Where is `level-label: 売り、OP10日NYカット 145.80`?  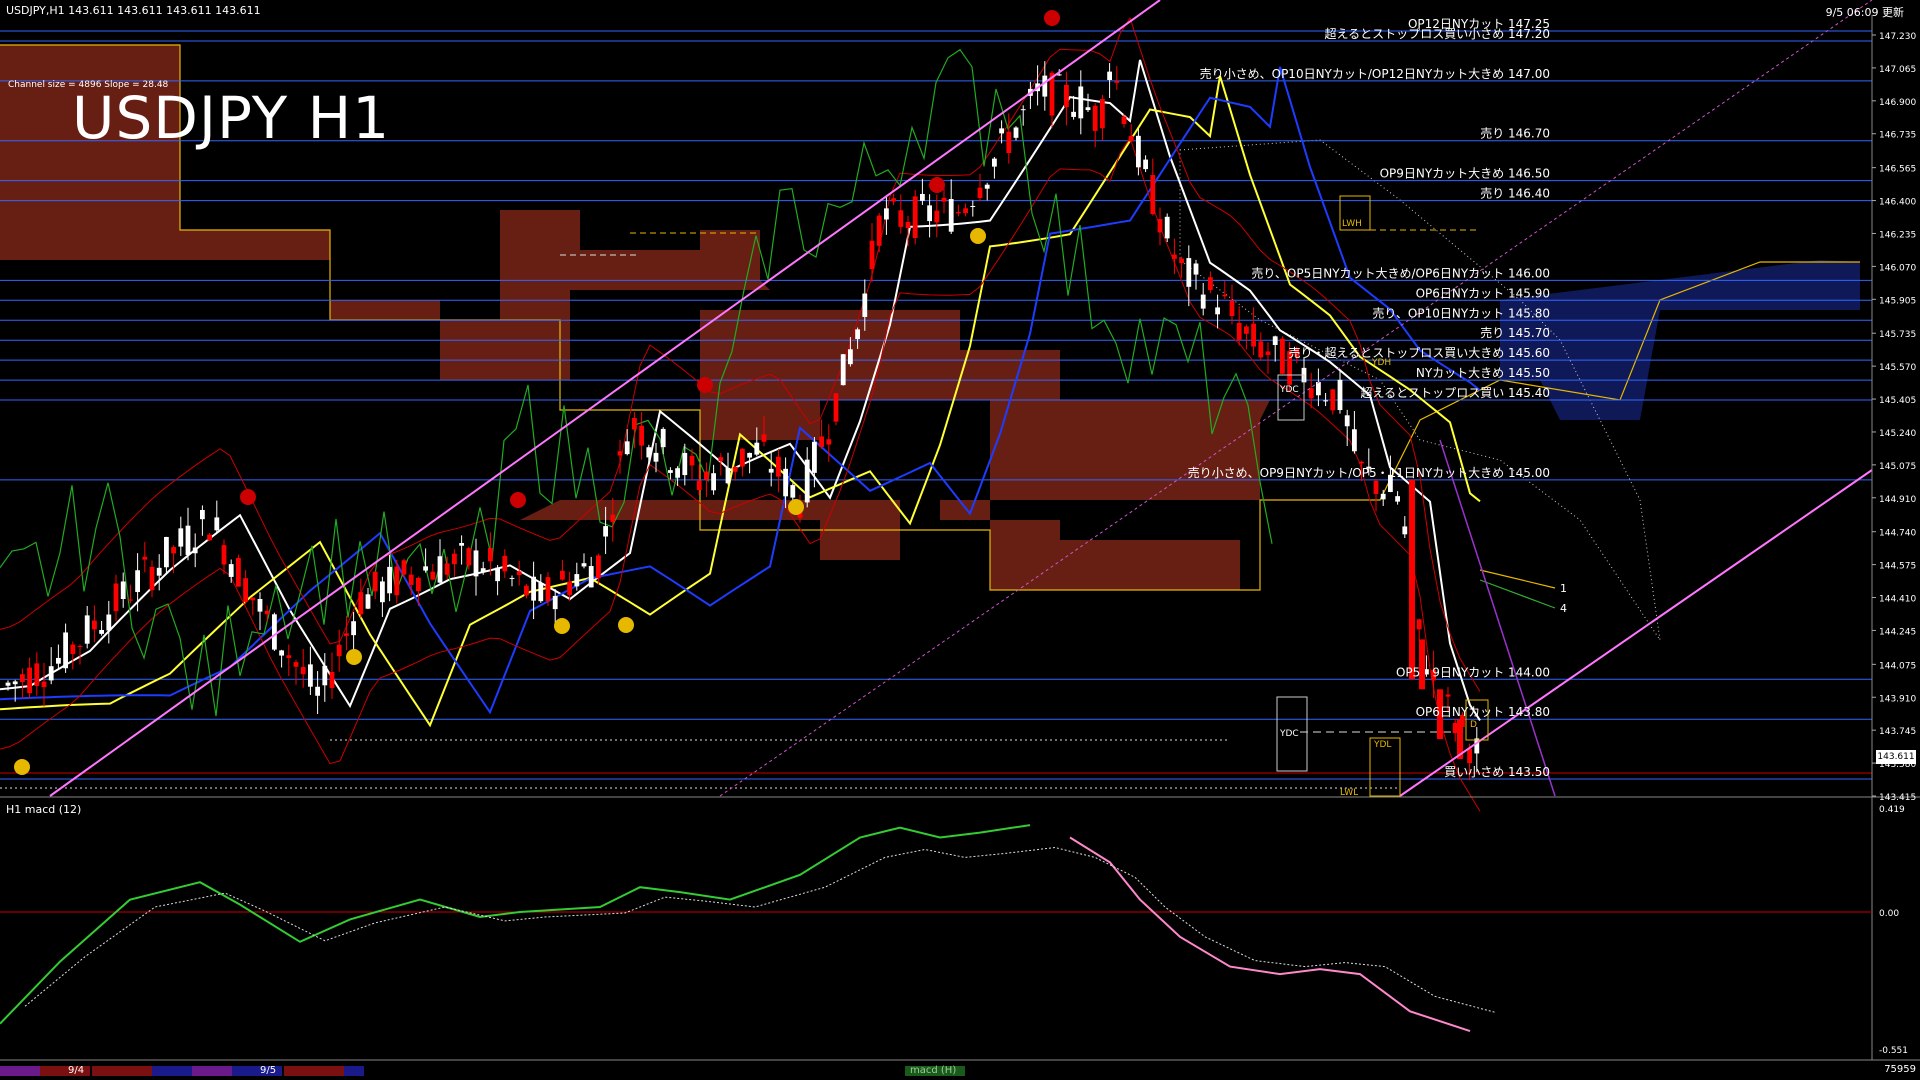
level-label: 売り、OP10日NYカット 145.80 is located at coordinates (1461, 312).